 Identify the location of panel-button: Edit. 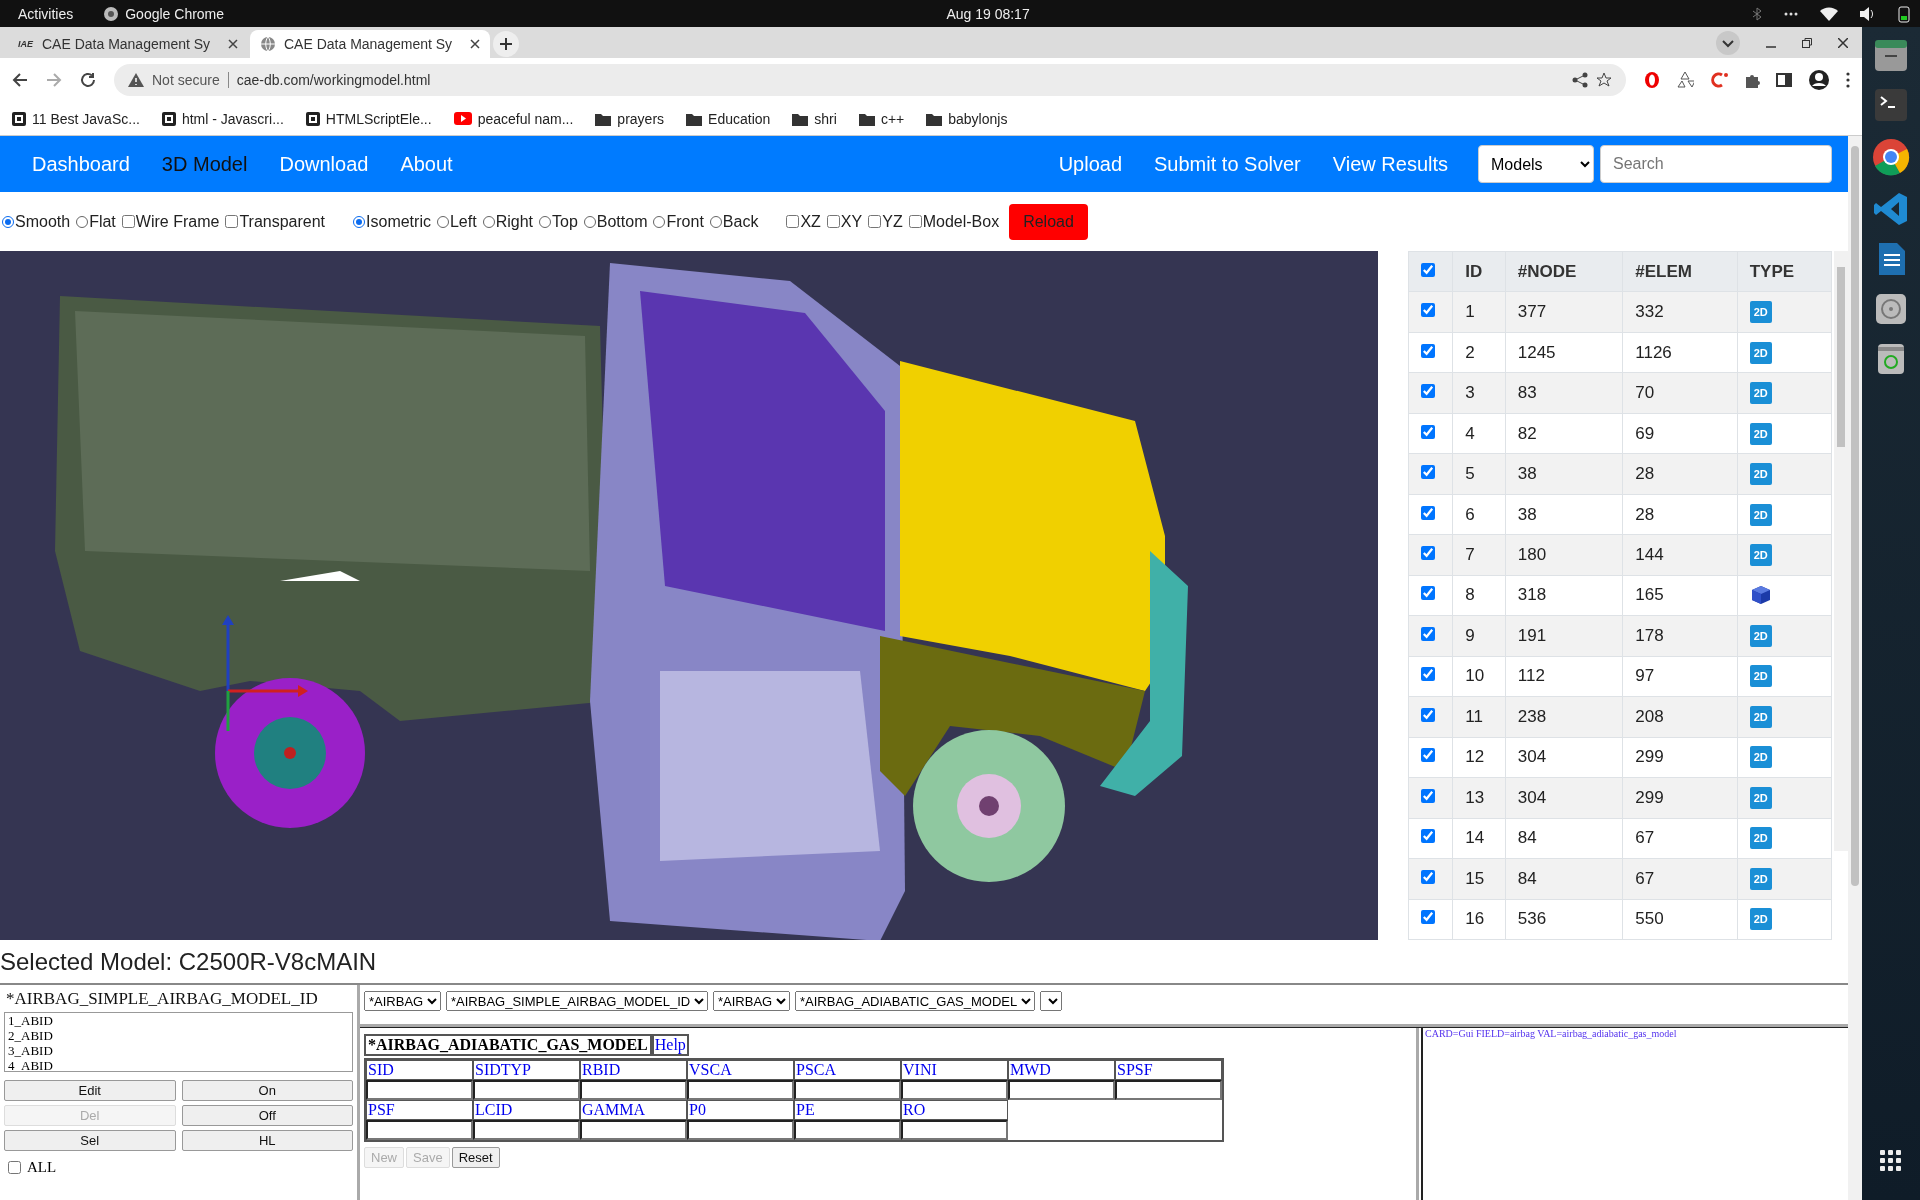
(90, 1090).